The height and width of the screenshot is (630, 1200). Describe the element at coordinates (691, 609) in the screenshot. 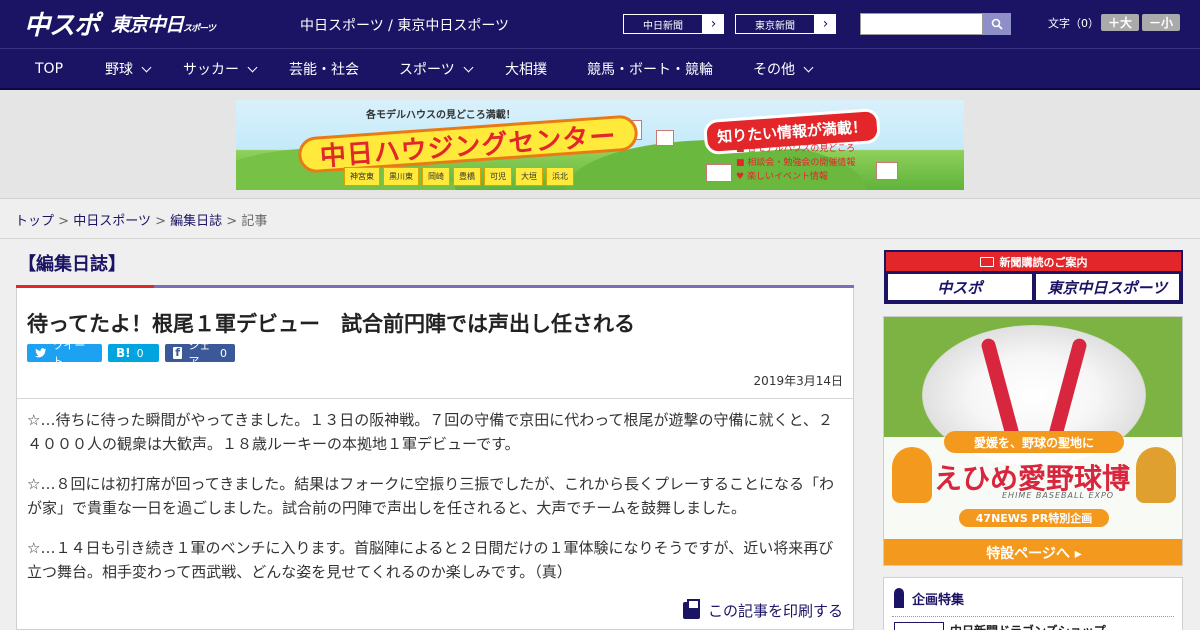

I see `print-icon` at that location.